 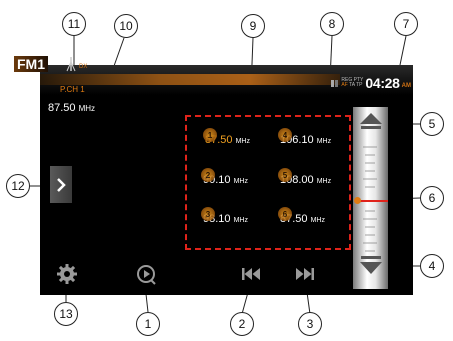 I want to click on rds-af: AF, so click(x=344, y=85).